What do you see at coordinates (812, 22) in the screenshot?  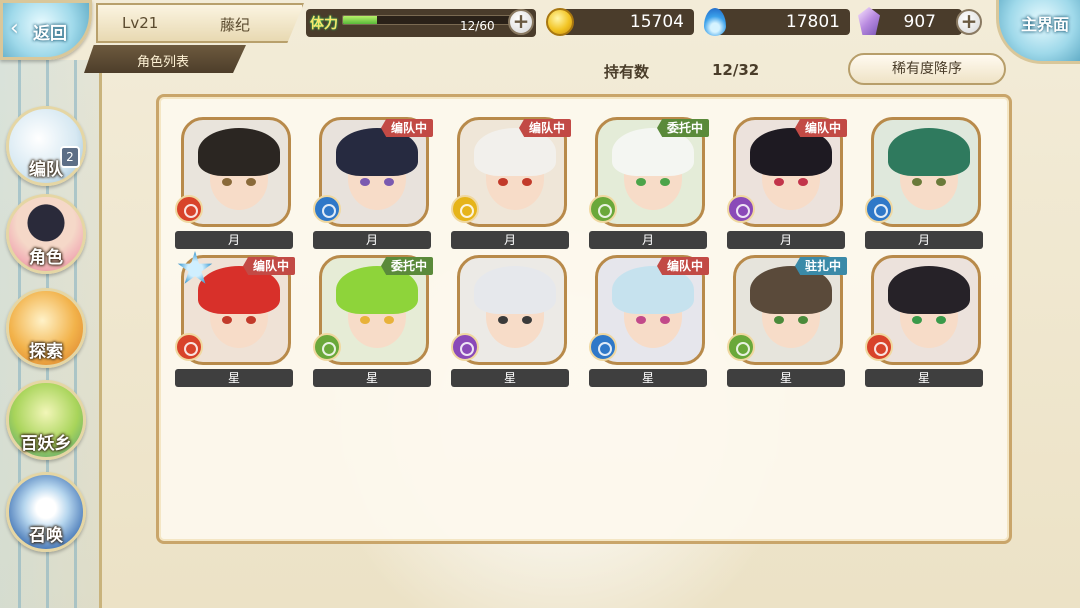 I see `spirit-value: 17801` at bounding box center [812, 22].